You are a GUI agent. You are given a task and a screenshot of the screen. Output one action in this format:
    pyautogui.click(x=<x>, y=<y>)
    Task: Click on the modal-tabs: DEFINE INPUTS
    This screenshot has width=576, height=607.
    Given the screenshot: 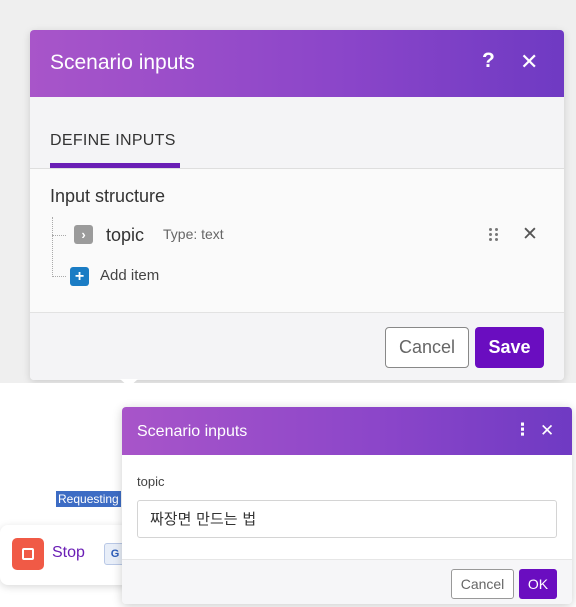 What is the action you would take?
    pyautogui.click(x=297, y=133)
    